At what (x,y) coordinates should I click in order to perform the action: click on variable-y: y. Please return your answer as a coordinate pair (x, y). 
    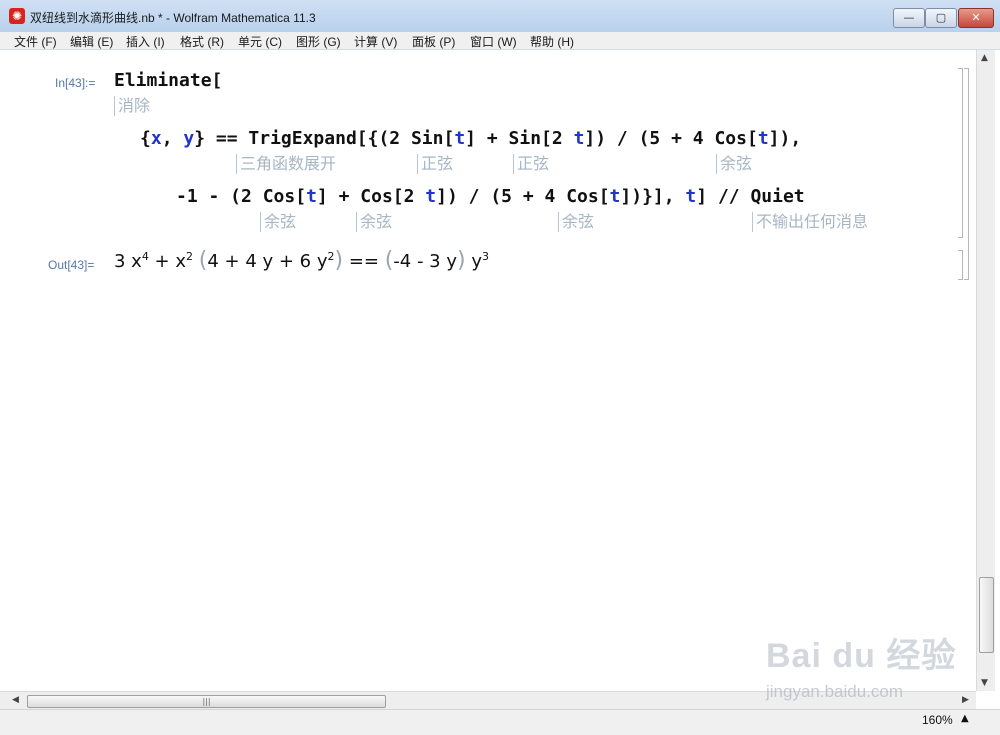
    Looking at the image, I should click on (189, 138).